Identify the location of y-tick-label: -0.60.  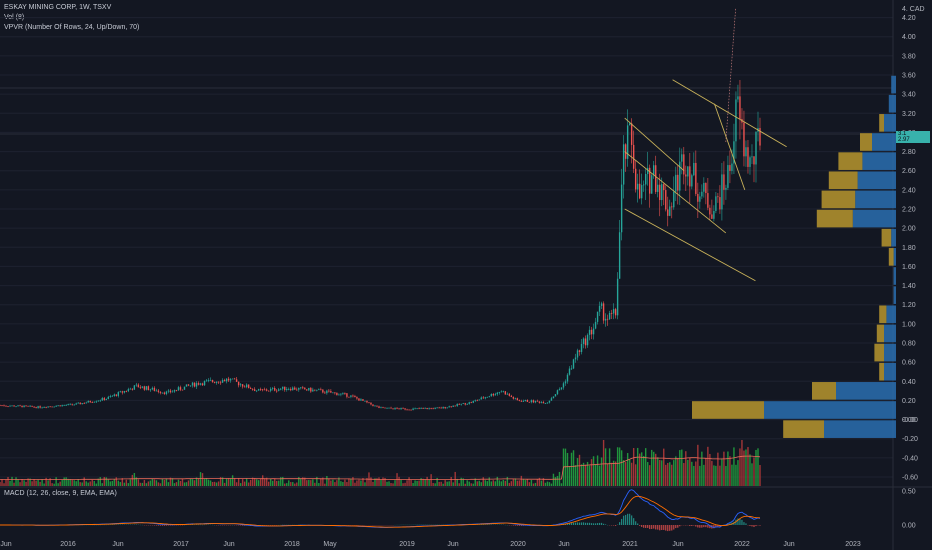
(910, 478).